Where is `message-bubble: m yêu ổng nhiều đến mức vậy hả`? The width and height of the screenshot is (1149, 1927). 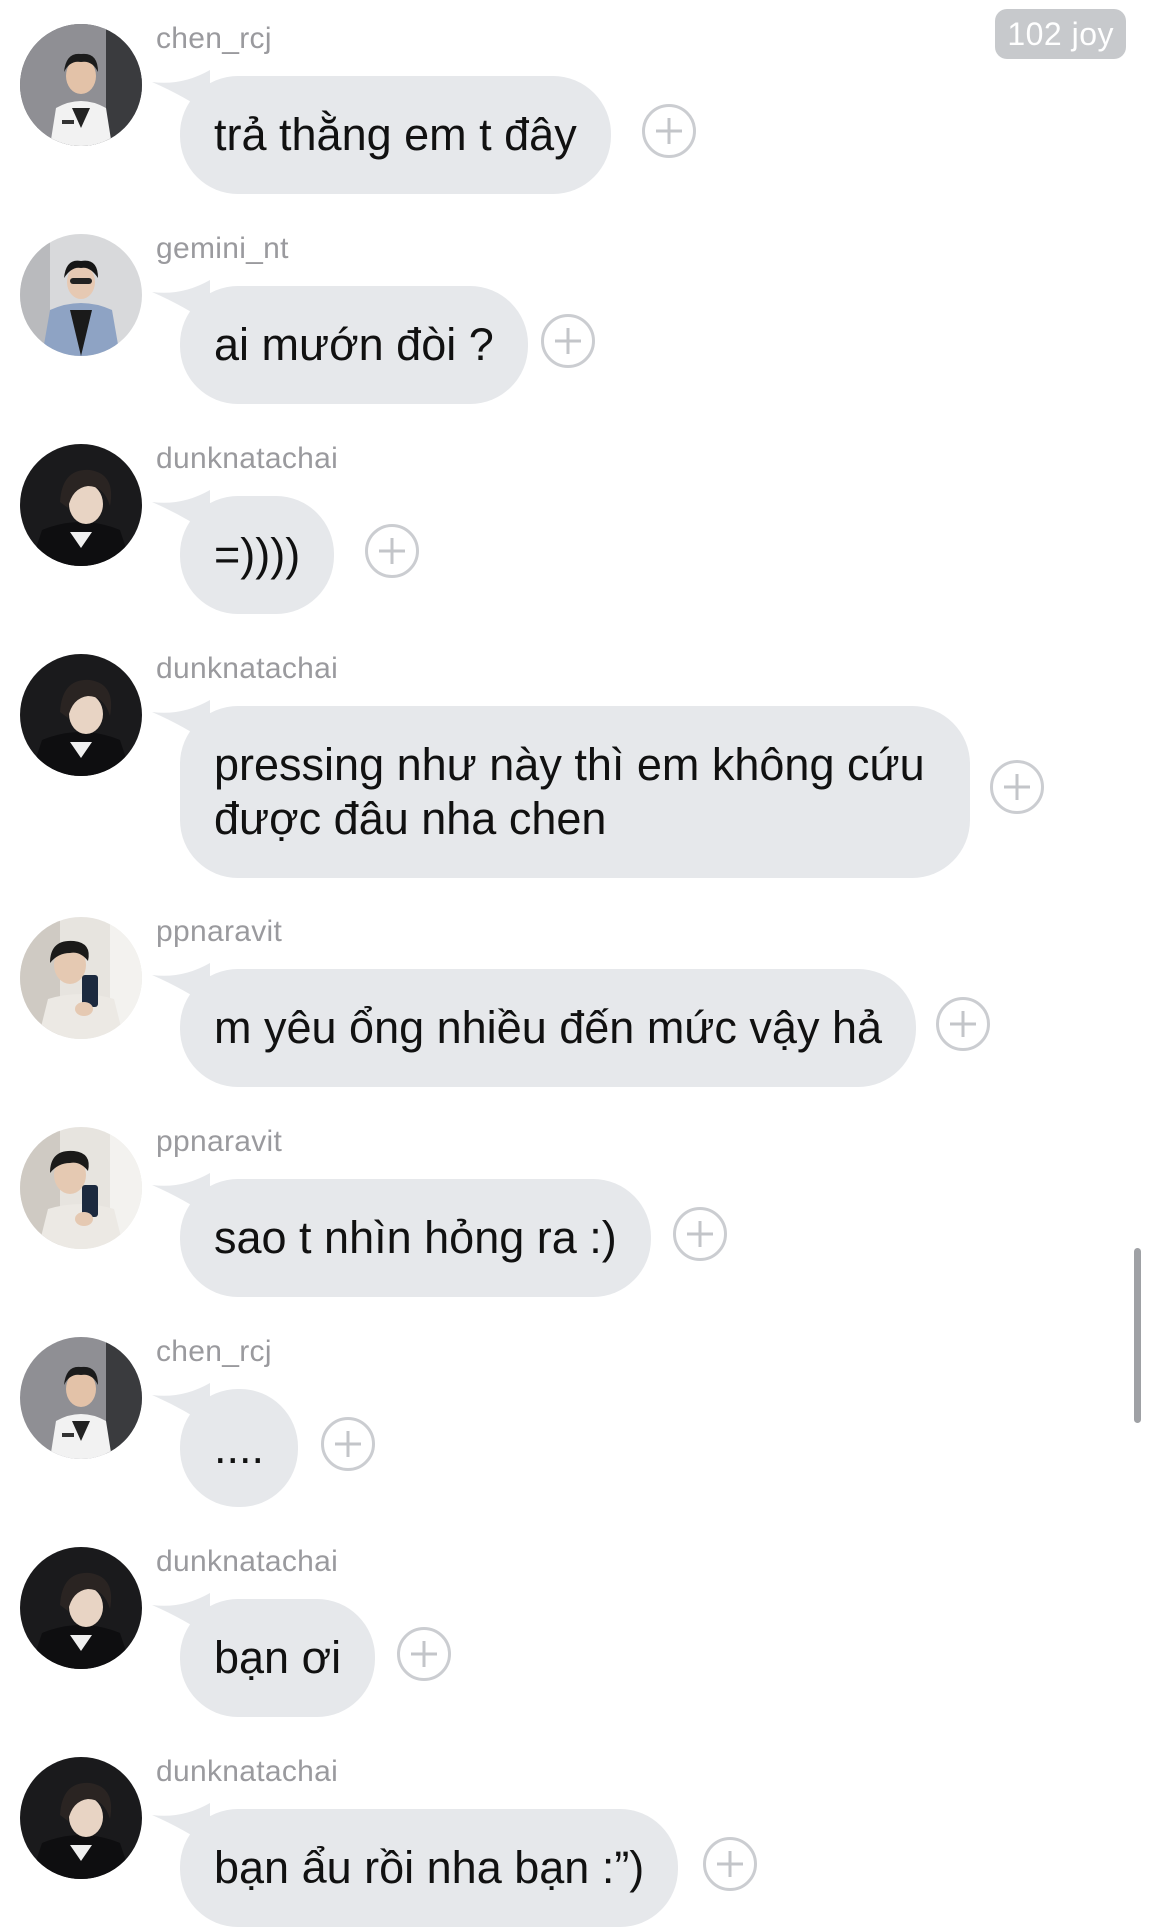 message-bubble: m yêu ổng nhiều đến mức vậy hả is located at coordinates (548, 1028).